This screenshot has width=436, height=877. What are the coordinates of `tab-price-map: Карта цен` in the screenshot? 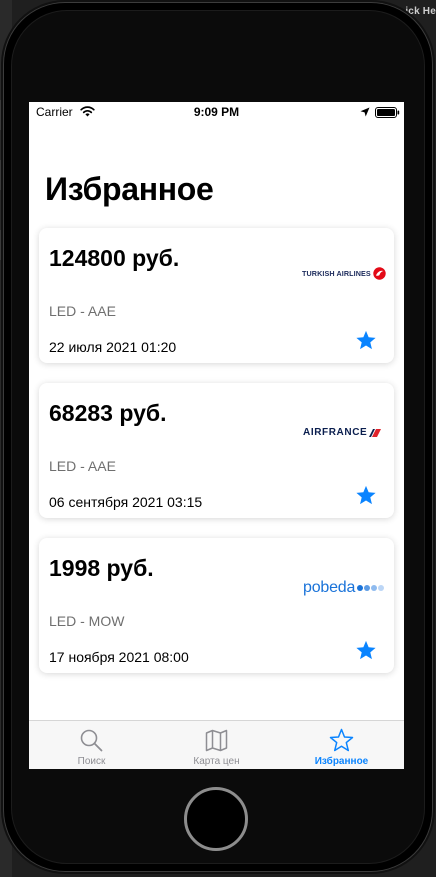 It's located at (216, 745).